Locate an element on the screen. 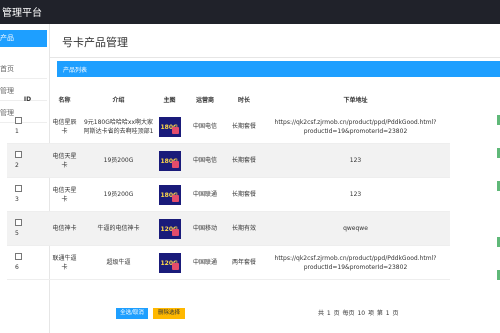 Image resolution: width=500 pixels, height=333 pixels. row-order-url: qweqwe is located at coordinates (355, 228).